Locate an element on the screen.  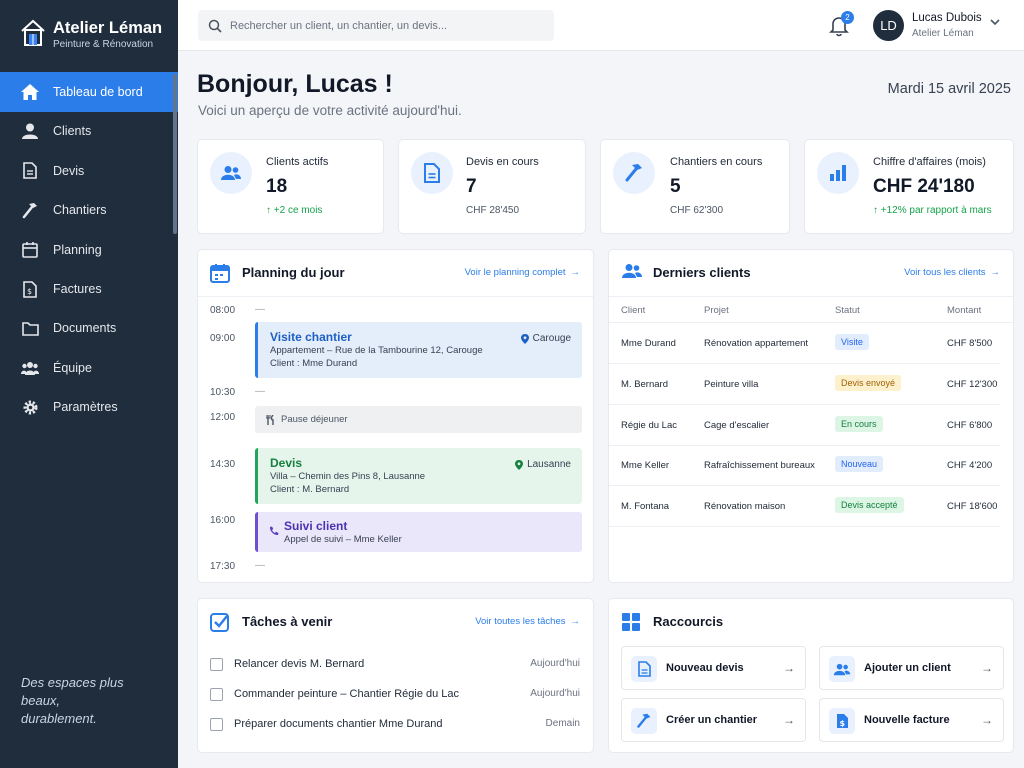
time-slot: 10:30 is located at coordinates (223, 392).